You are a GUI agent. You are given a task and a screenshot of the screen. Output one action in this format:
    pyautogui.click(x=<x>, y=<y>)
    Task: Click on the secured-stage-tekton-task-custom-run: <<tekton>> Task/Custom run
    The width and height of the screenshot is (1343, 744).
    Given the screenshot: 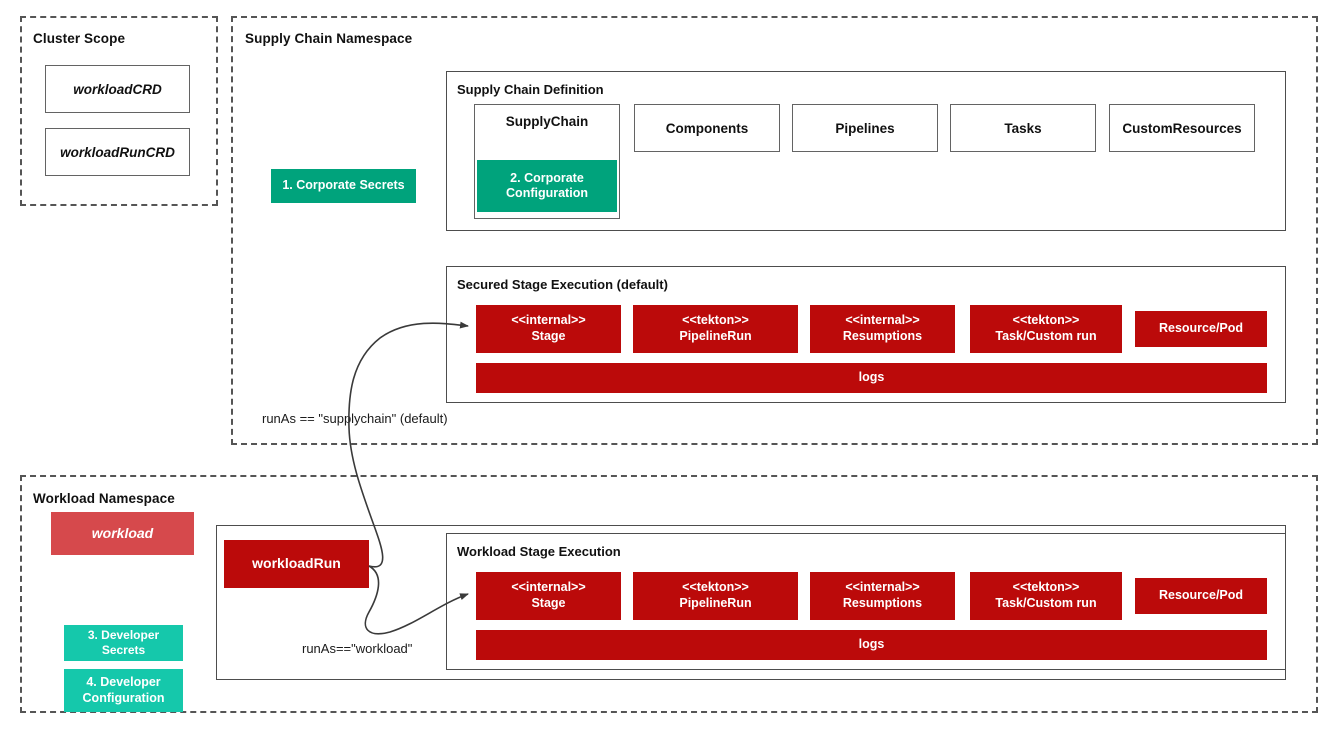 What is the action you would take?
    pyautogui.click(x=1046, y=329)
    